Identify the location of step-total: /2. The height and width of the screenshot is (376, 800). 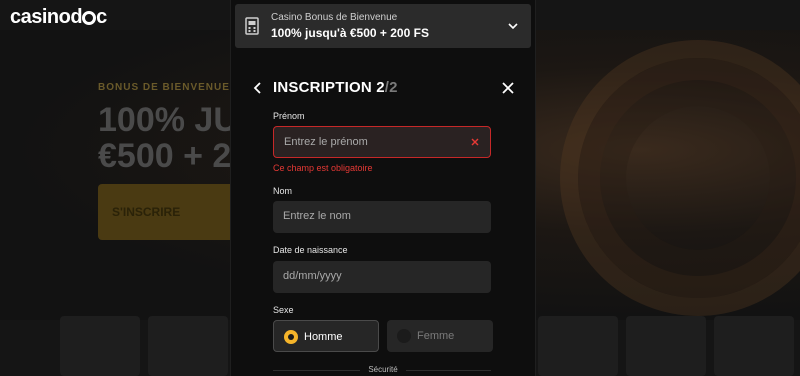
(391, 87).